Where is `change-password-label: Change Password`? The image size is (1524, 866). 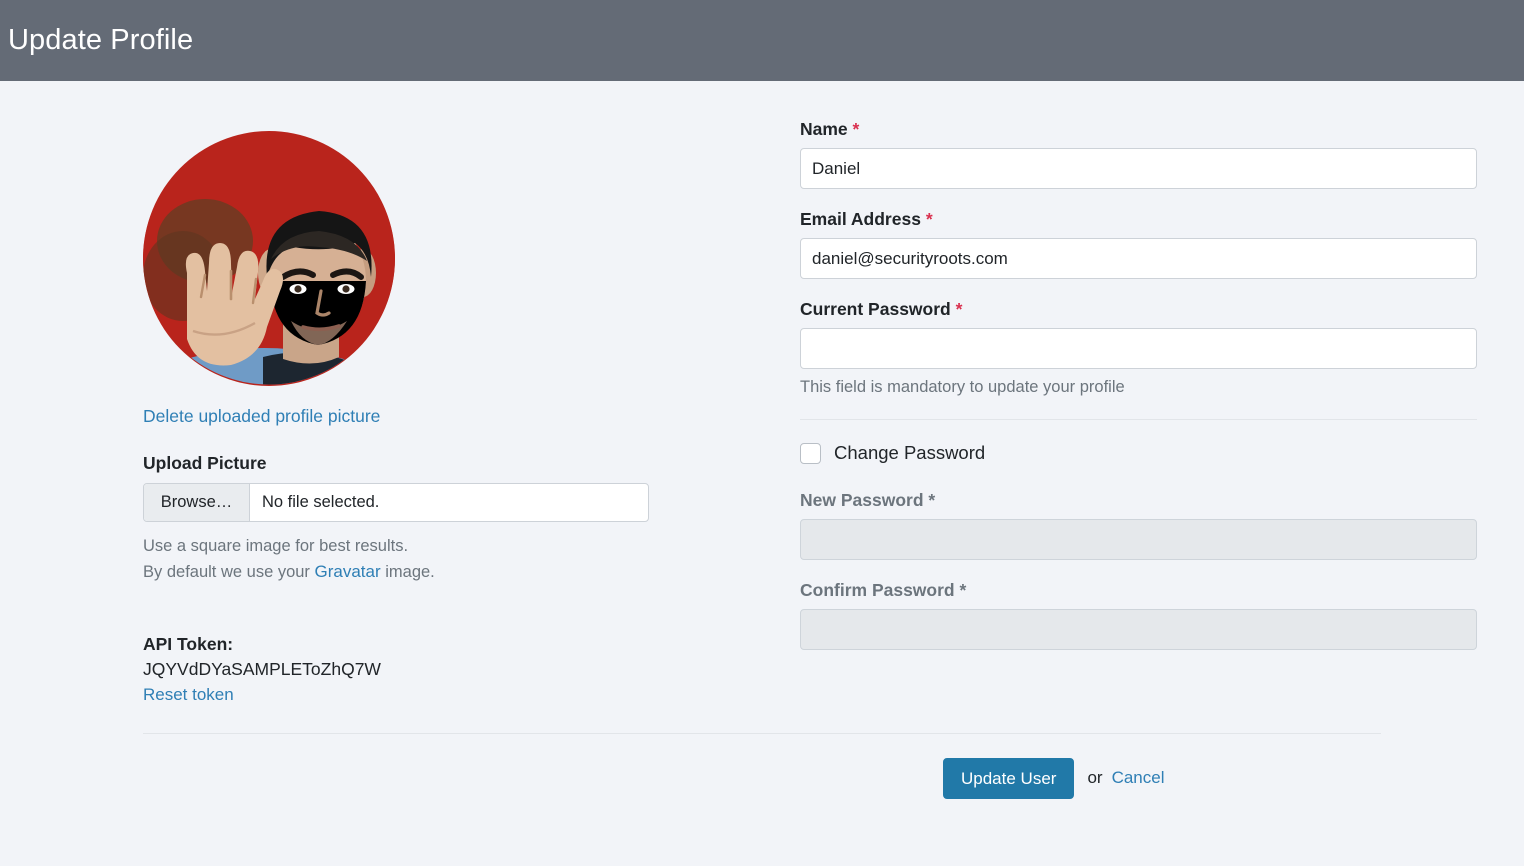 change-password-label: Change Password is located at coordinates (910, 452).